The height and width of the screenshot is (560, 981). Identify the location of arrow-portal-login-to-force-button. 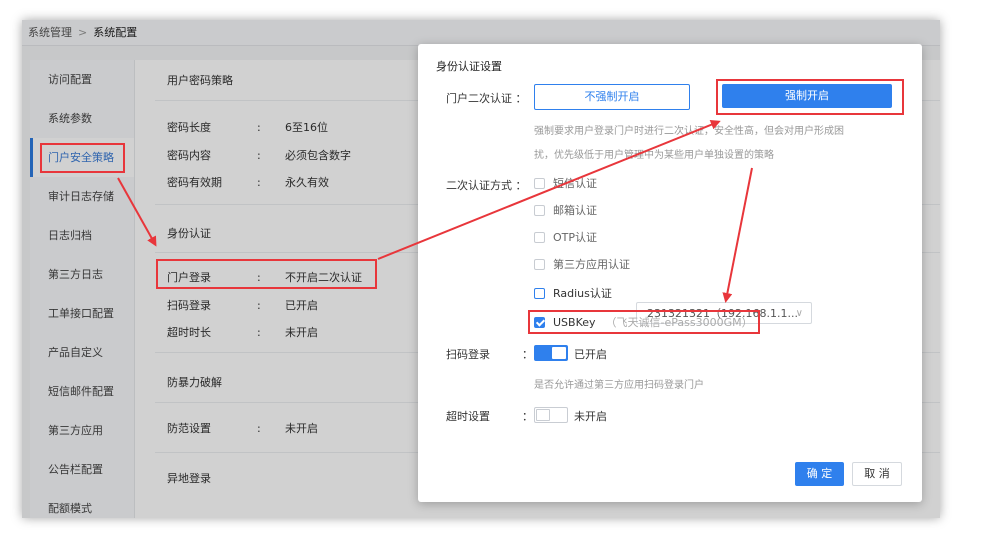
(549, 189).